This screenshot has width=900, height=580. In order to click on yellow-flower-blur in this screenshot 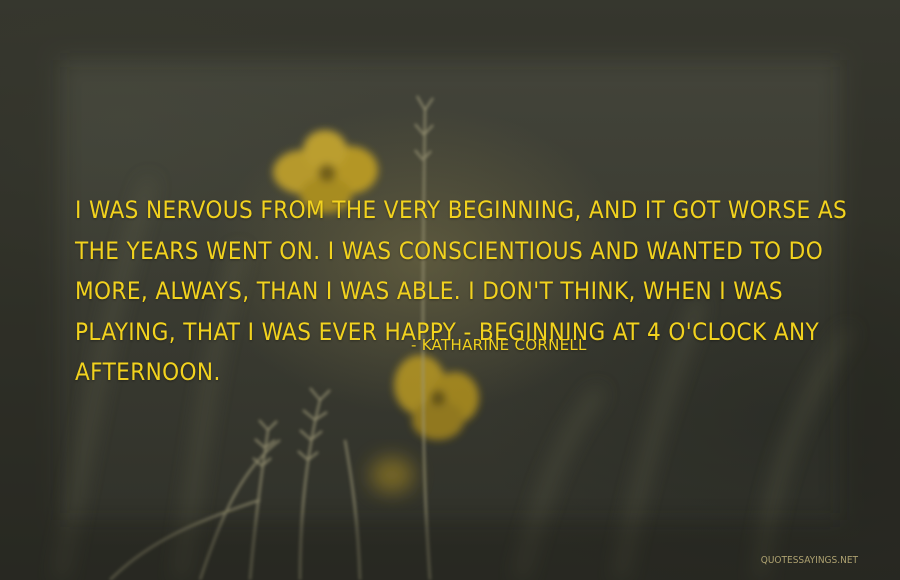, I will do `click(392, 475)`.